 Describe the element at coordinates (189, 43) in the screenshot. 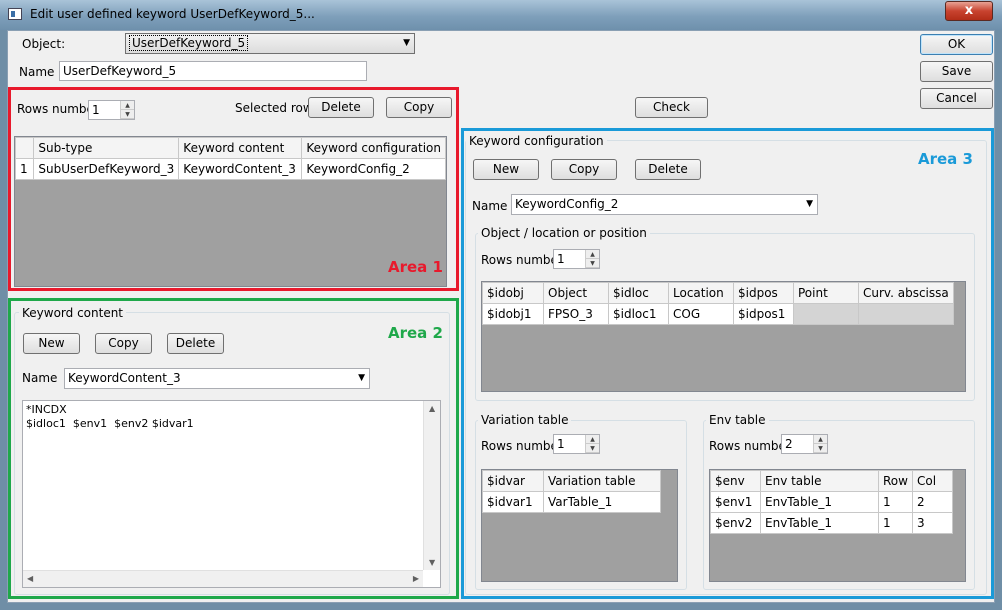

I see `object-select-value: UserDefKeyword_5` at that location.